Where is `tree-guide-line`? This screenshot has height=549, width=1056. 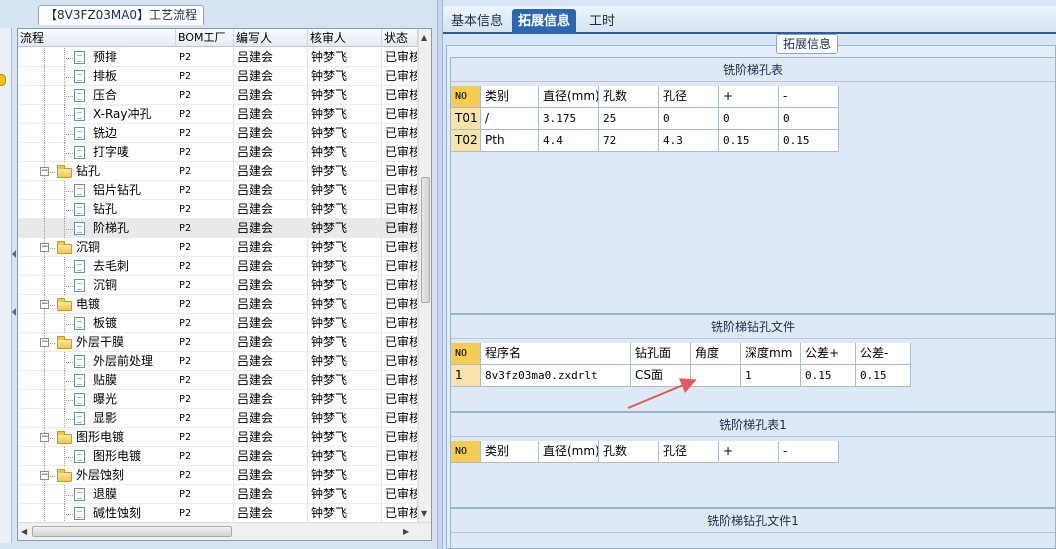 tree-guide-line is located at coordinates (44, 494).